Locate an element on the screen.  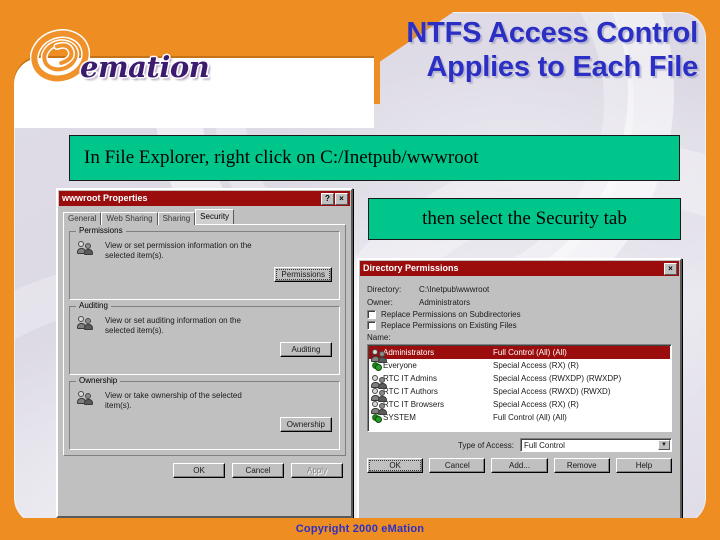
auditing-description-line2: selected item(s). is located at coordinates (134, 330).